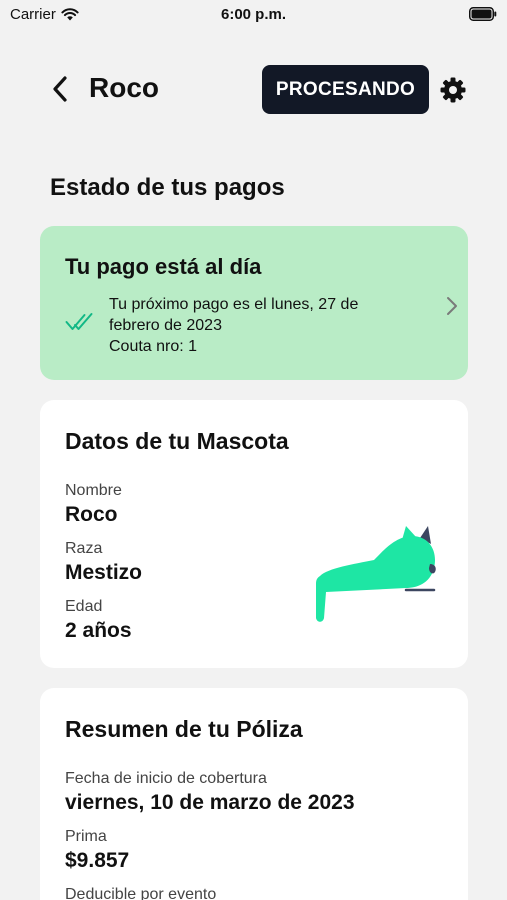 This screenshot has height=900, width=507. What do you see at coordinates (165, 325) in the screenshot?
I see `next-payment-line2: febrero de 2023` at bounding box center [165, 325].